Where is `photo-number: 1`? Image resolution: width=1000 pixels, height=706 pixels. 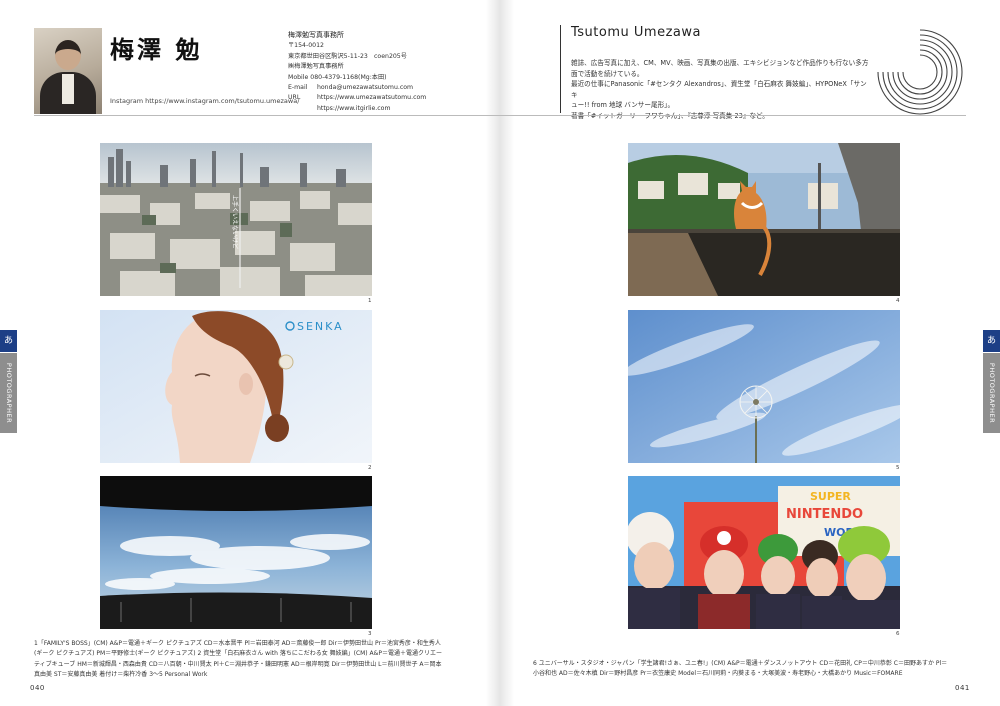
photo-number: 1 is located at coordinates (370, 301).